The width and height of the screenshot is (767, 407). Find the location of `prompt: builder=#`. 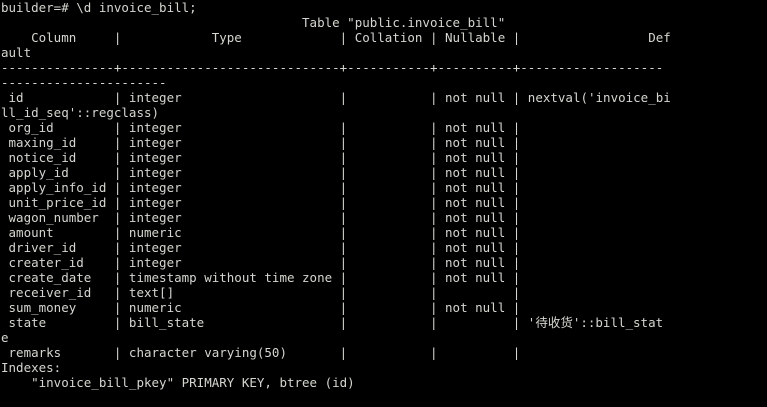

prompt: builder=# is located at coordinates (35, 7).